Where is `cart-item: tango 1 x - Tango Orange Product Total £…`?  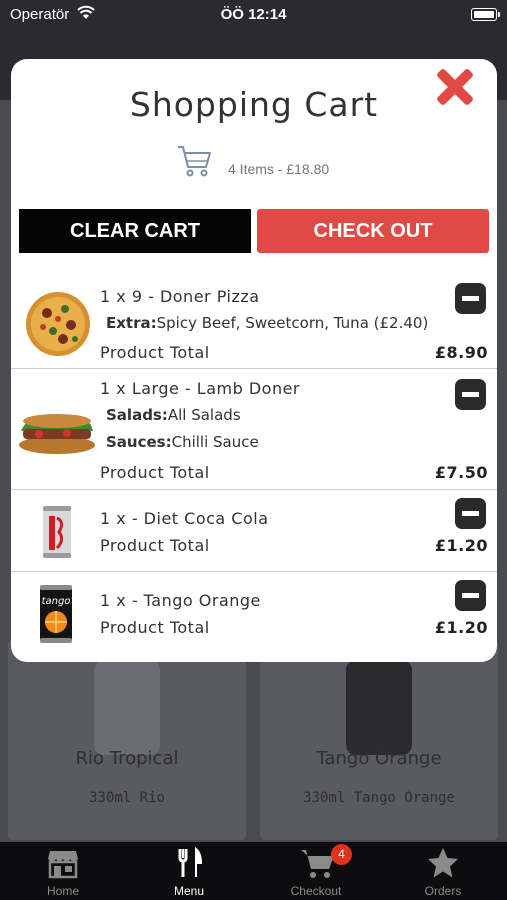
cart-item: tango 1 x - Tango Orange Product Total £… is located at coordinates (254, 617).